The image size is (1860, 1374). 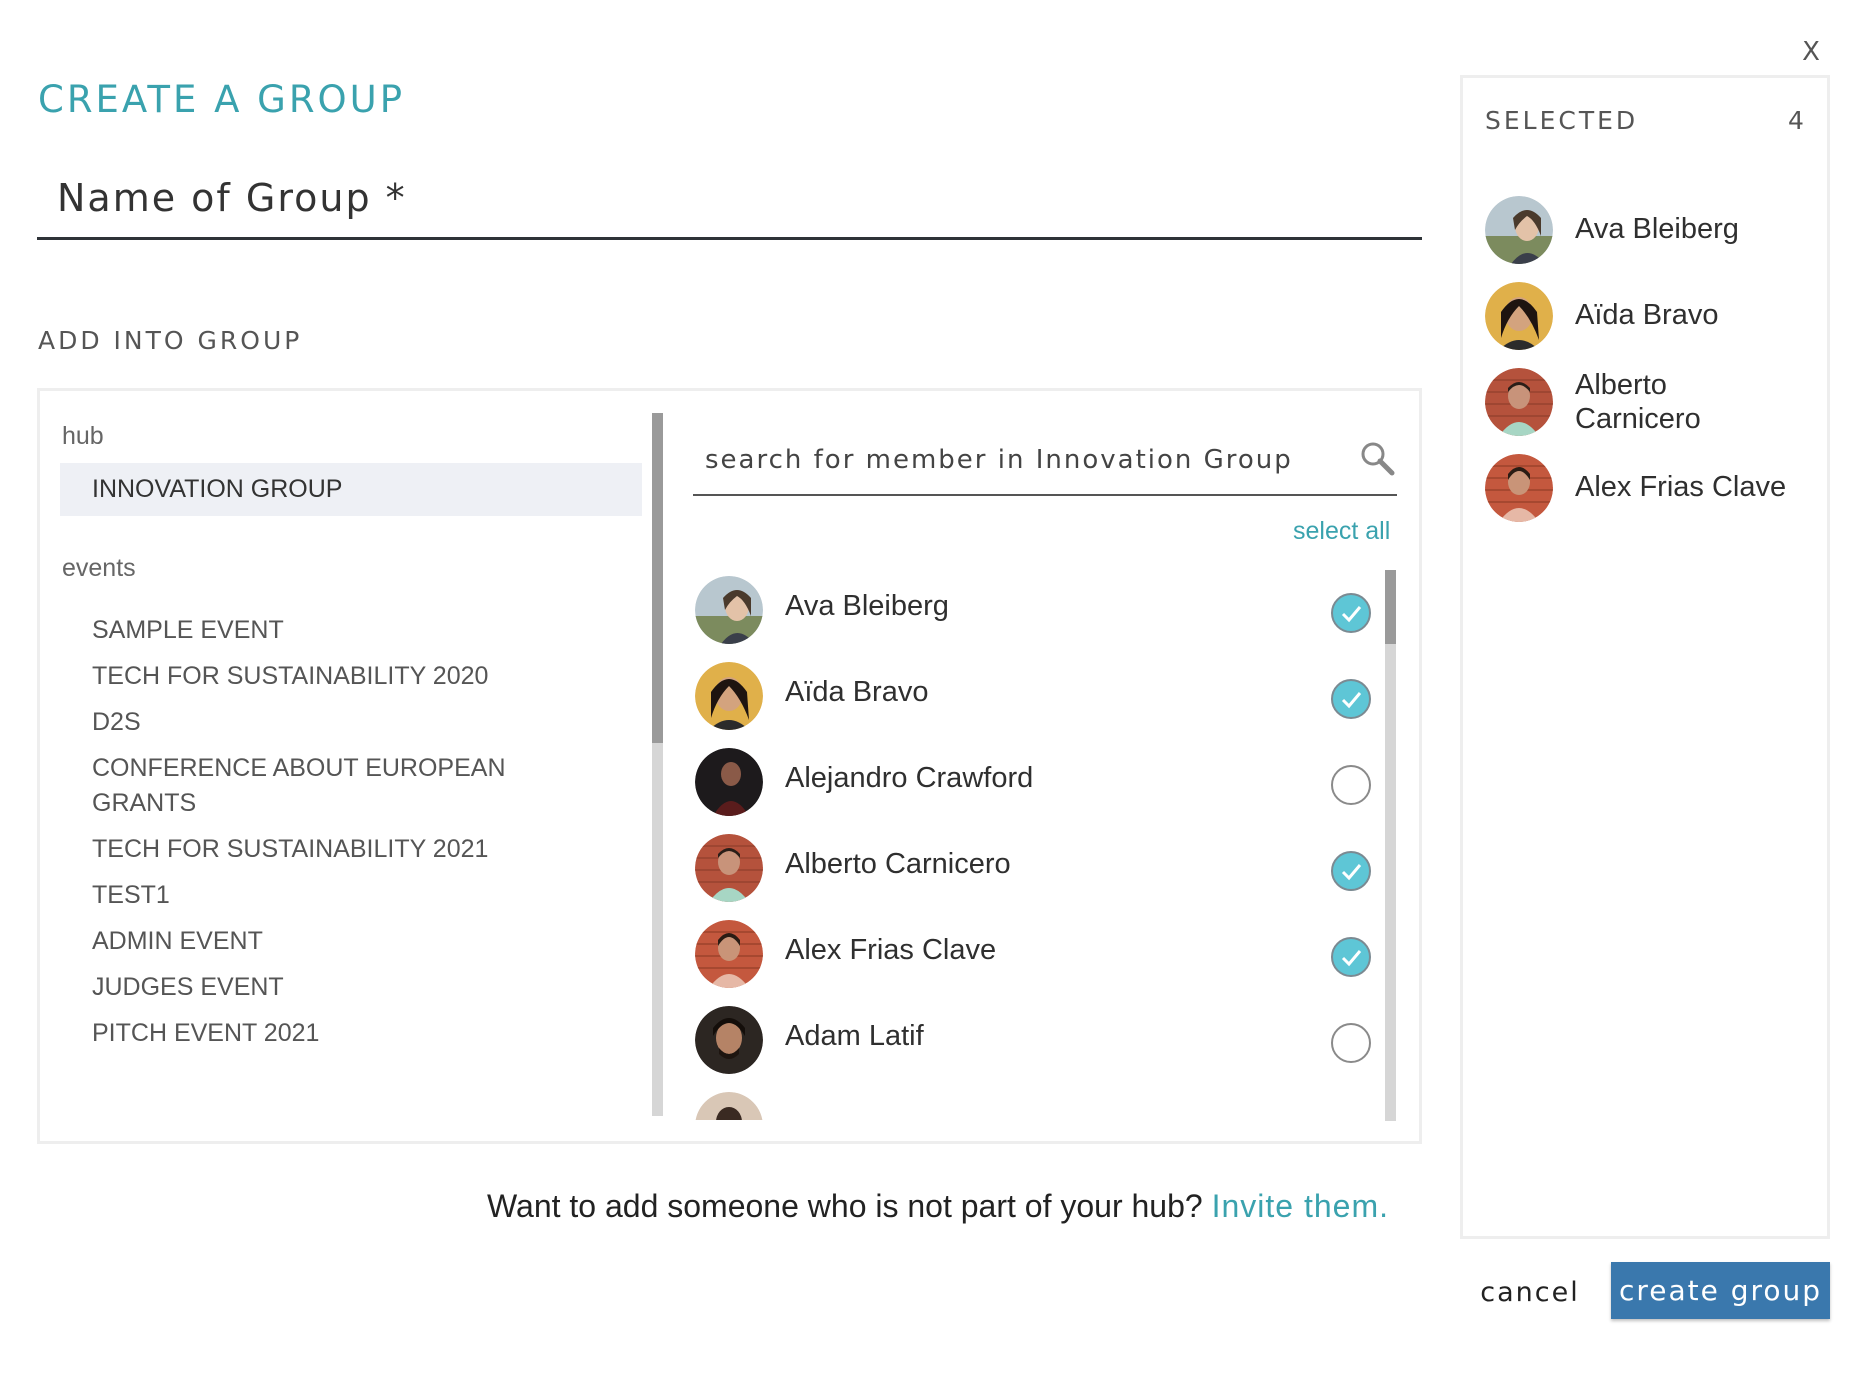 I want to click on selected-item: Alex Frias Clave, so click(x=1650, y=489).